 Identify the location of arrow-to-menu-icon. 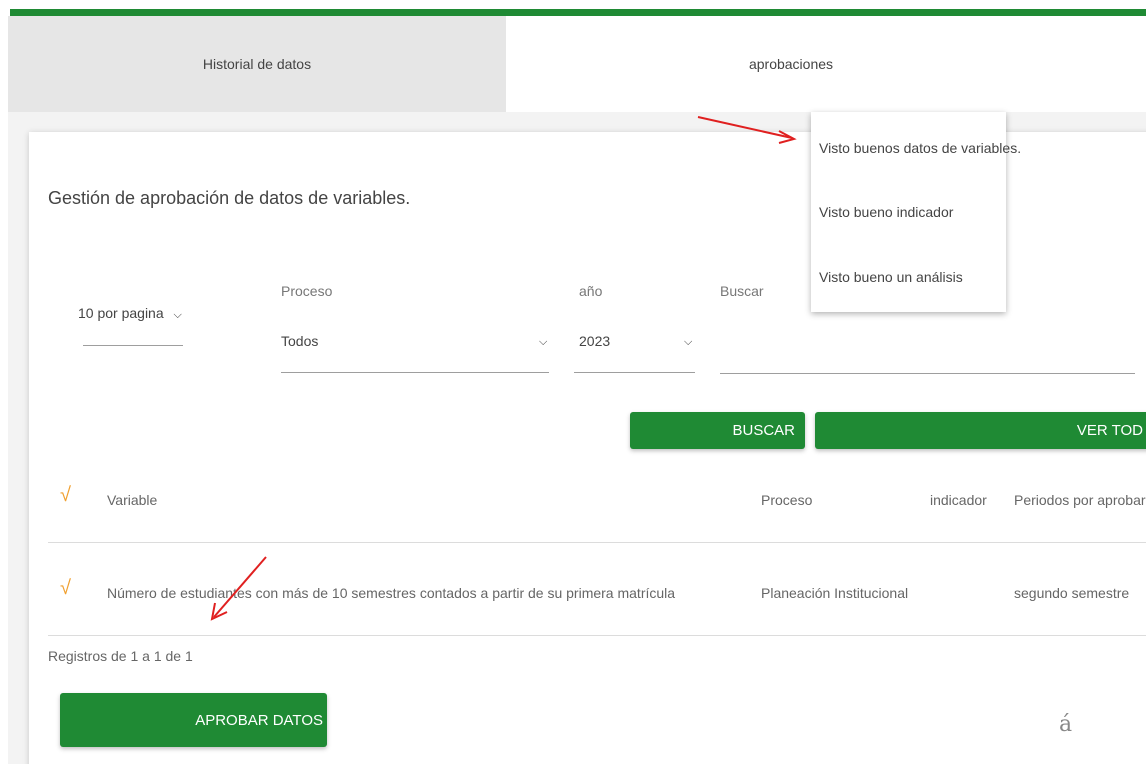
(747, 130).